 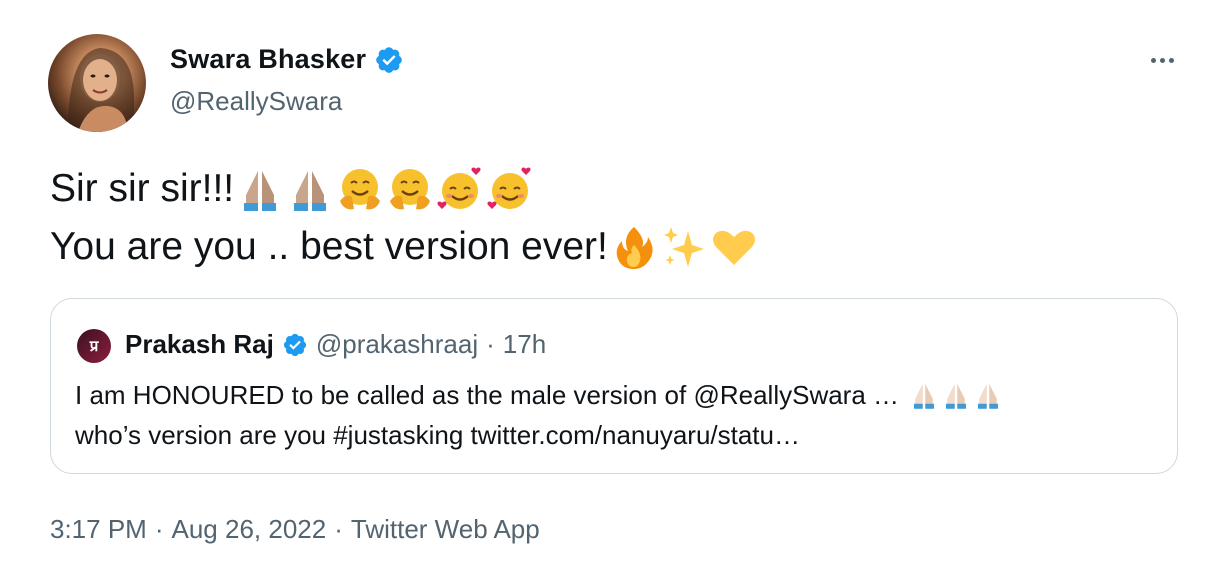 What do you see at coordinates (329, 246) in the screenshot?
I see `tweet-line-2-text: You are you .. best version ever!` at bounding box center [329, 246].